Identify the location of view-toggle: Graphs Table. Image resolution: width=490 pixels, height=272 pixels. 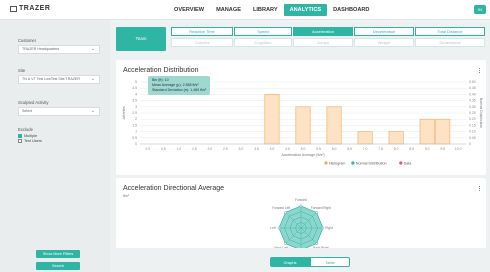
(310, 262).